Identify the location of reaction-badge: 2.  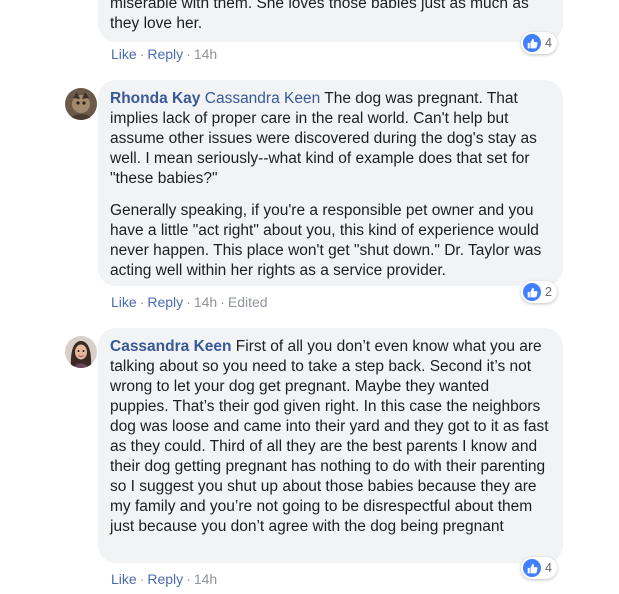
(539, 292).